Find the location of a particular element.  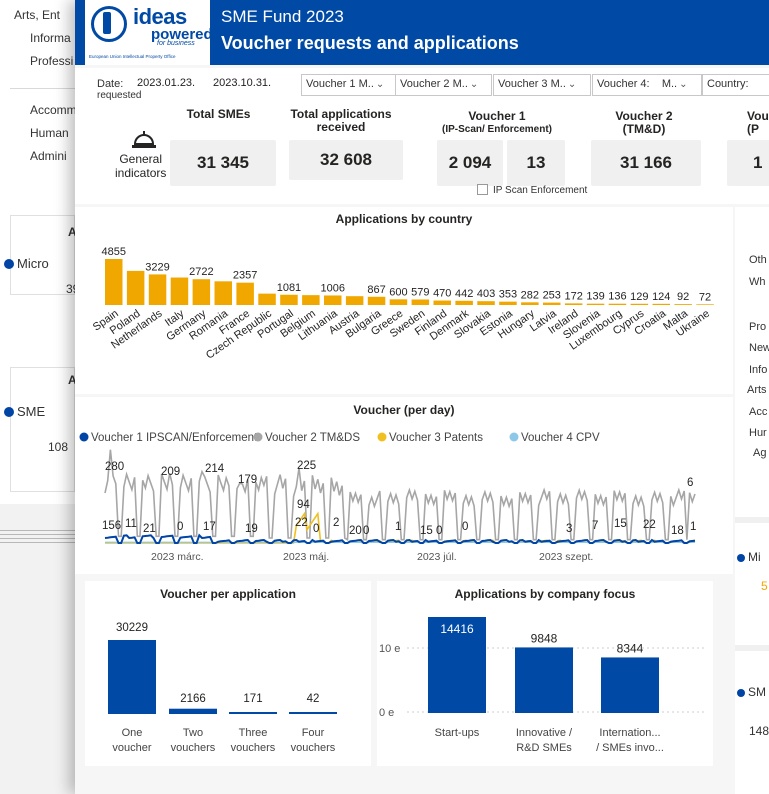

building-icon is located at coordinates (144, 139).